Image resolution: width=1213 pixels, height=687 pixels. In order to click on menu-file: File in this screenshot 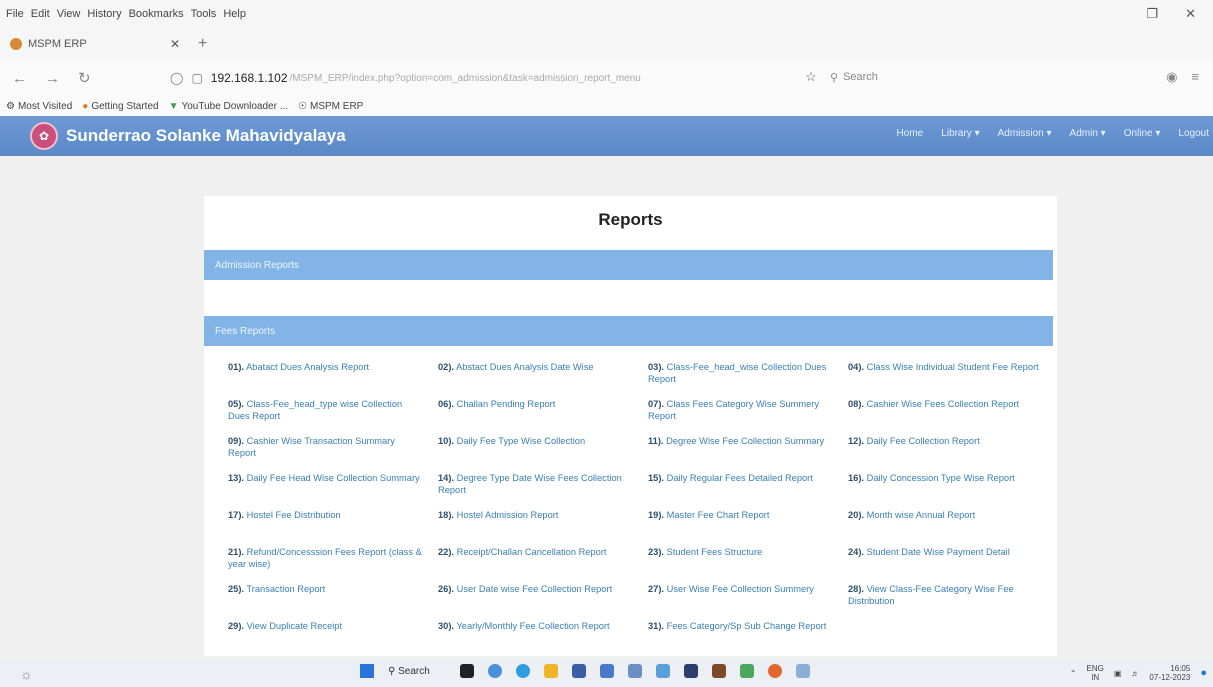, I will do `click(15, 14)`.